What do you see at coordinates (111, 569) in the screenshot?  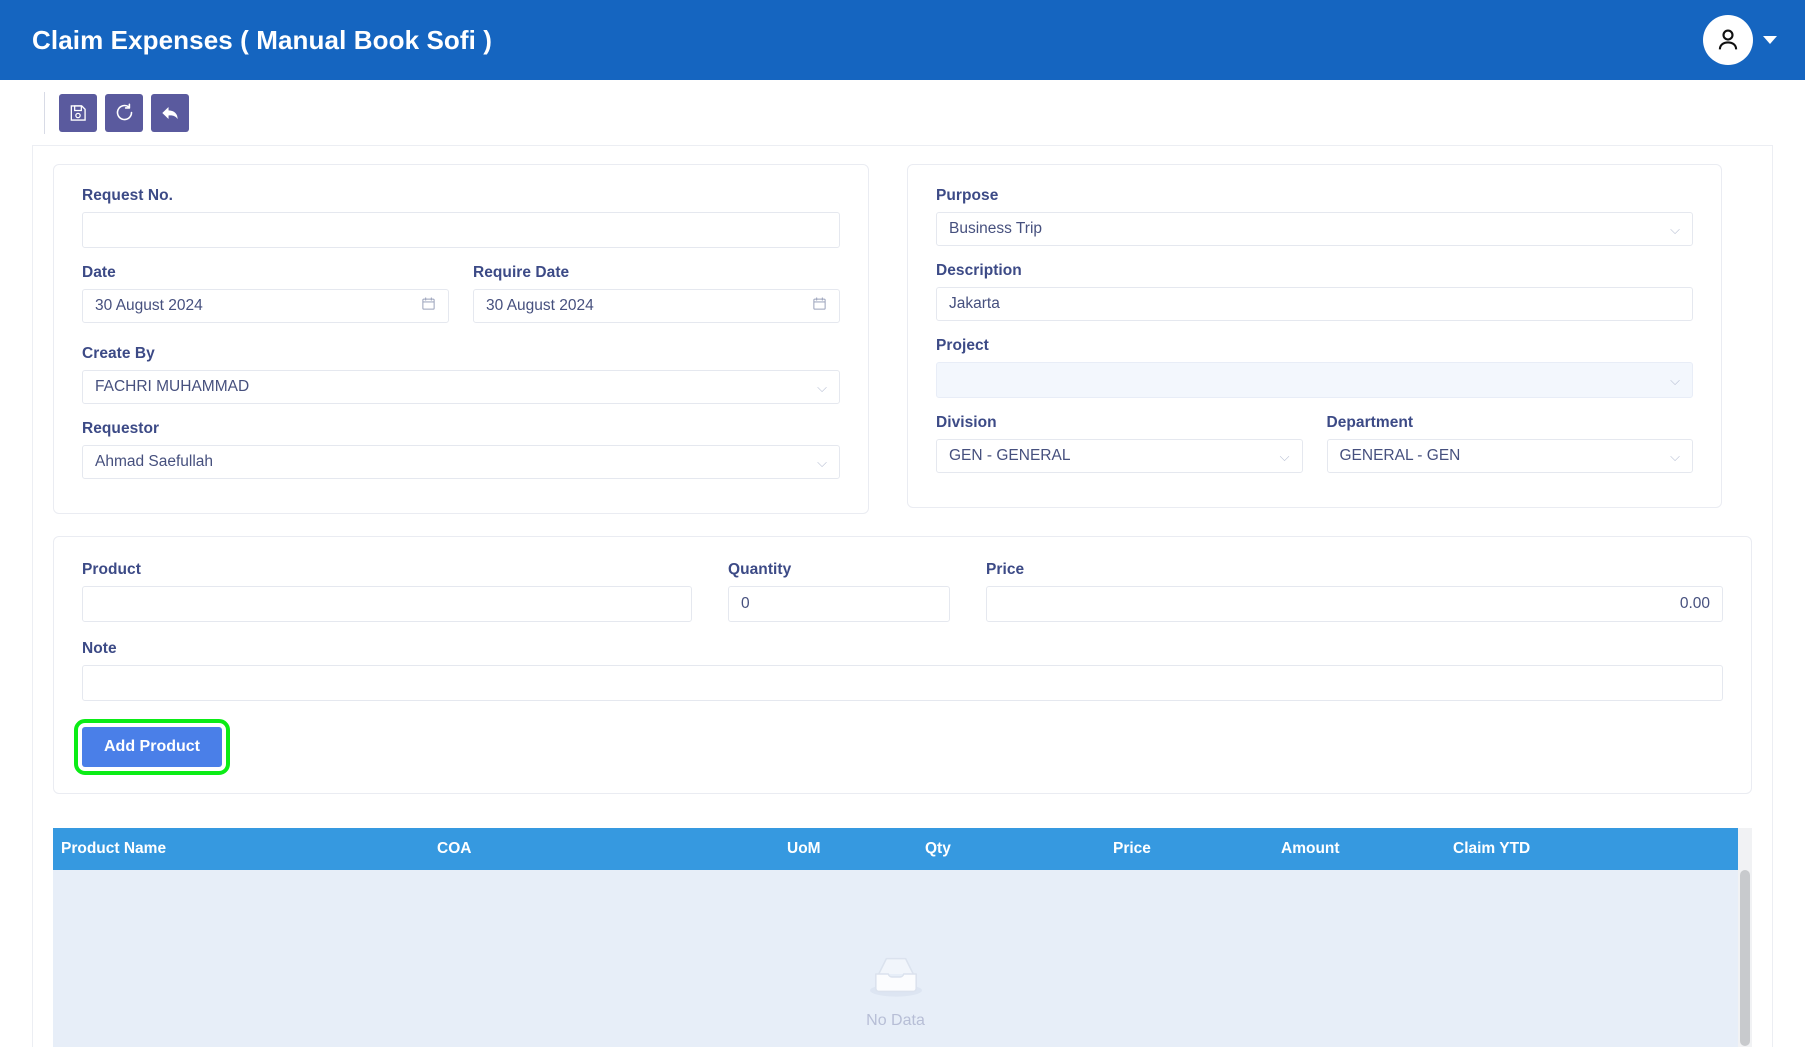 I see `product-label: Product` at bounding box center [111, 569].